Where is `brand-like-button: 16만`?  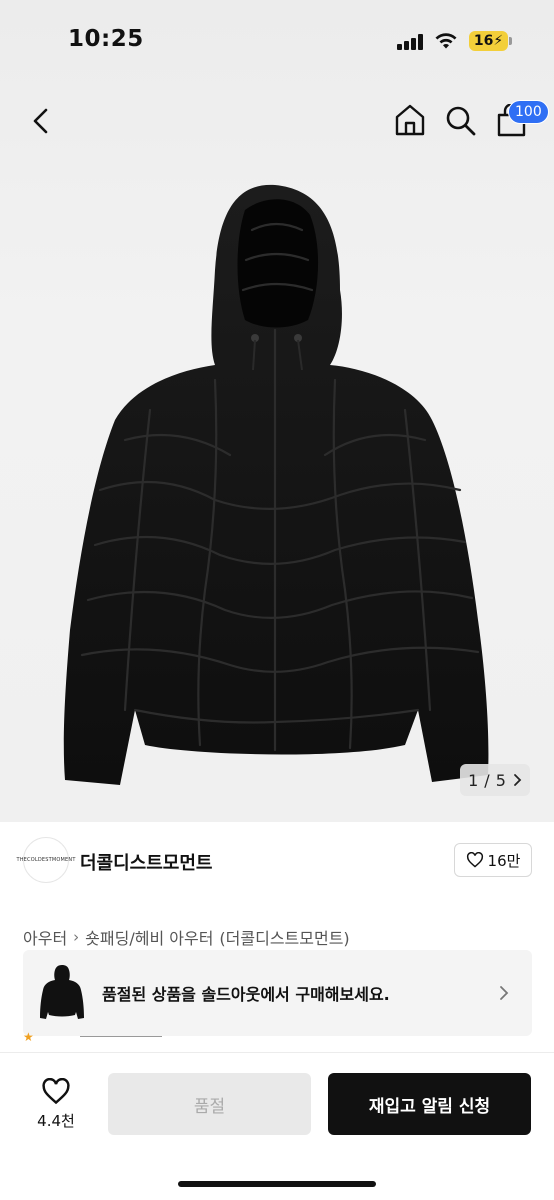 brand-like-button: 16만 is located at coordinates (493, 860).